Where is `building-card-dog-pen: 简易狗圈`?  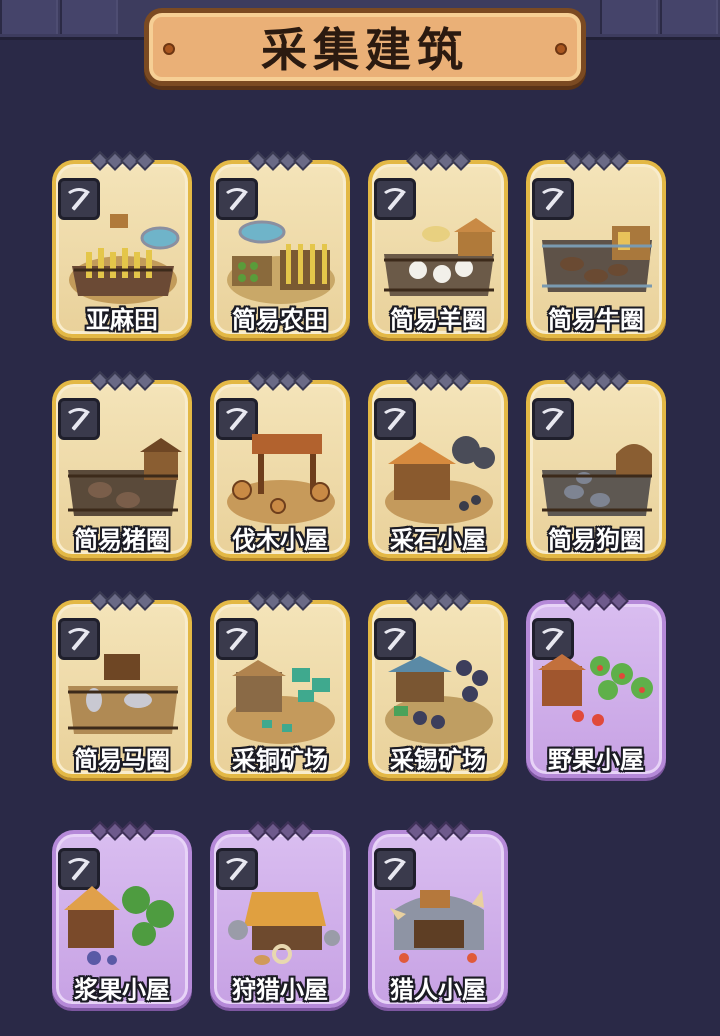
building-card-dog-pen: 简易狗圈 is located at coordinates (596, 464).